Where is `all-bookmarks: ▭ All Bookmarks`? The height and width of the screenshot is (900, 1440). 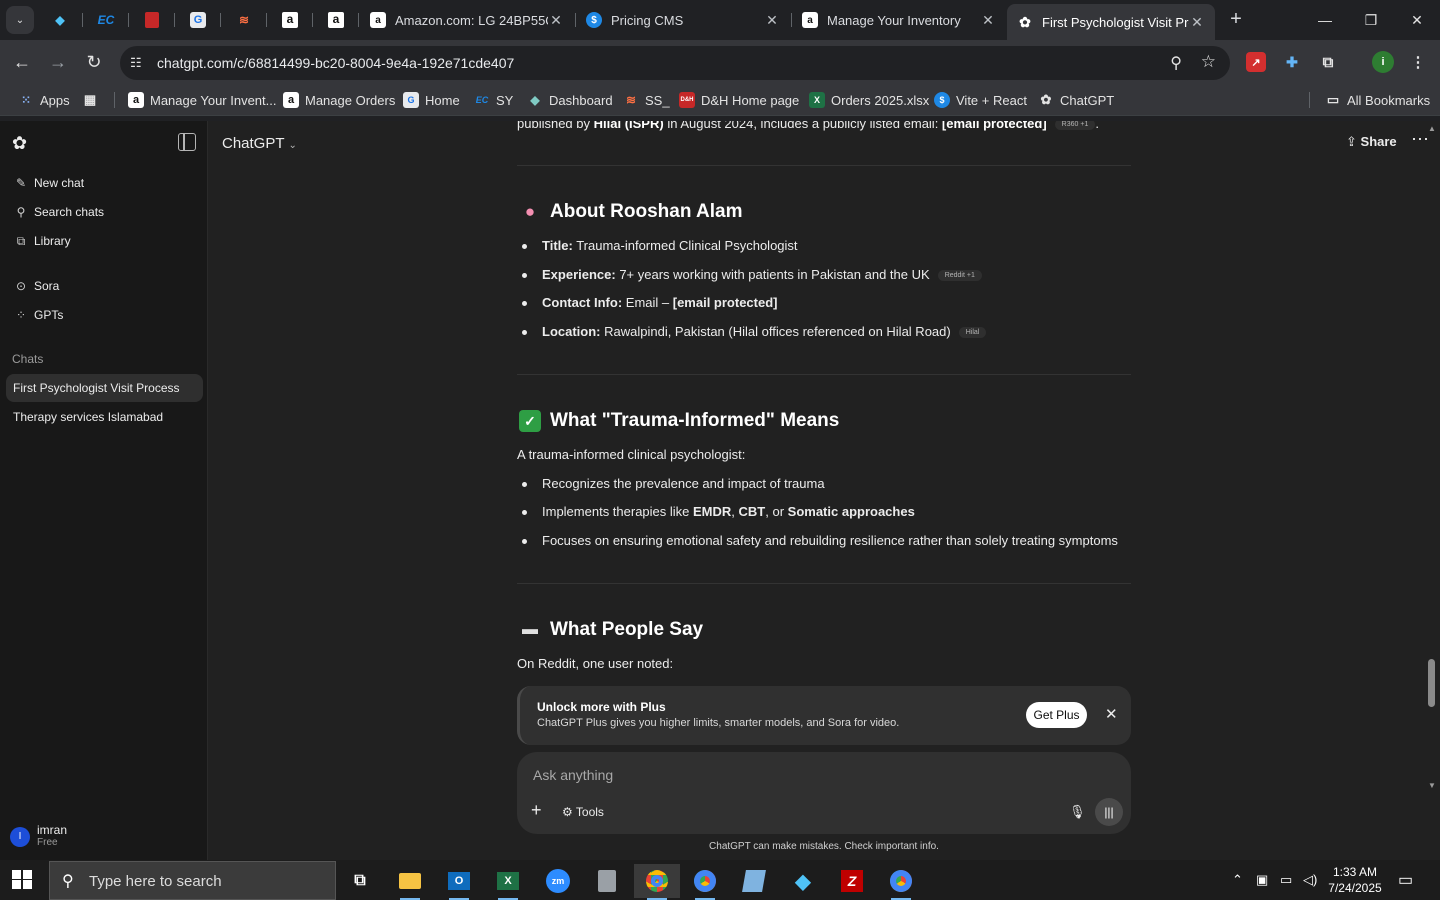 all-bookmarks: ▭ All Bookmarks is located at coordinates (1377, 100).